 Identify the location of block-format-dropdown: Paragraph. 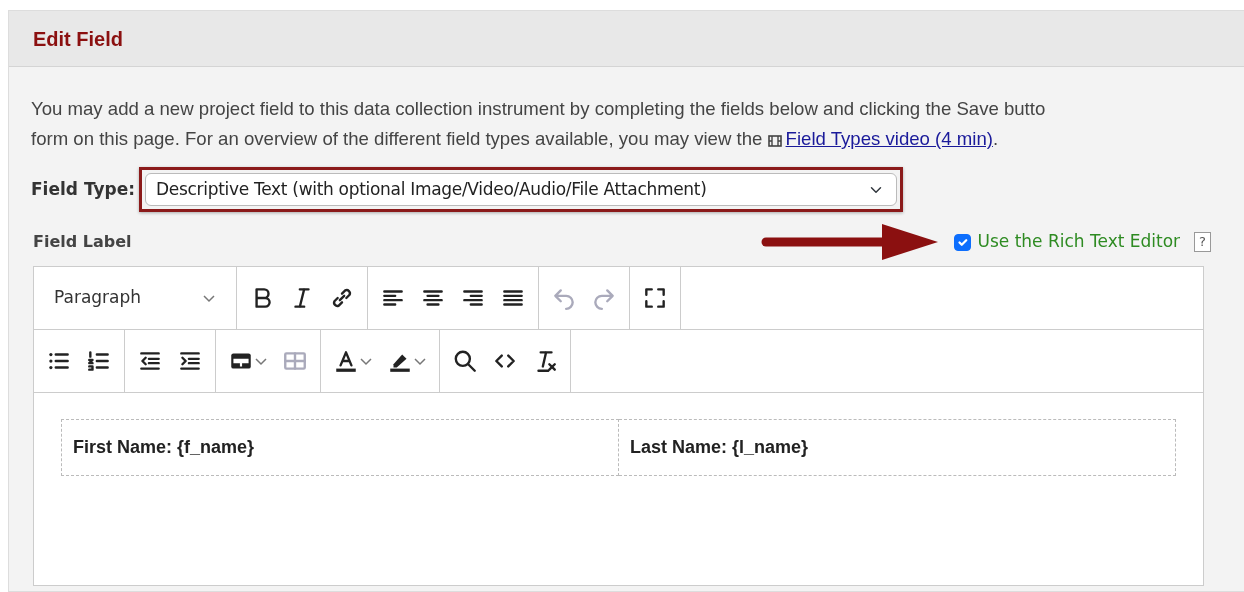
(135, 298).